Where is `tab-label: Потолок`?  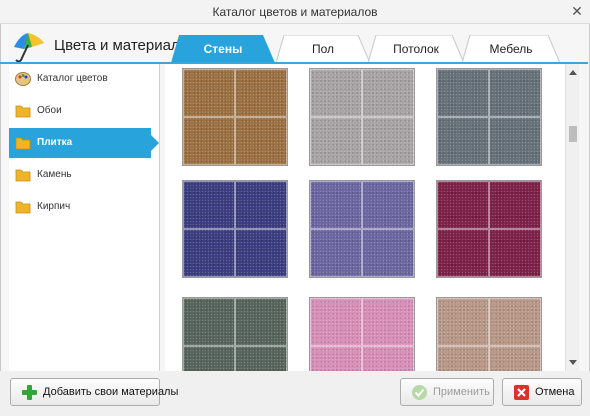 tab-label: Потолок is located at coordinates (416, 49).